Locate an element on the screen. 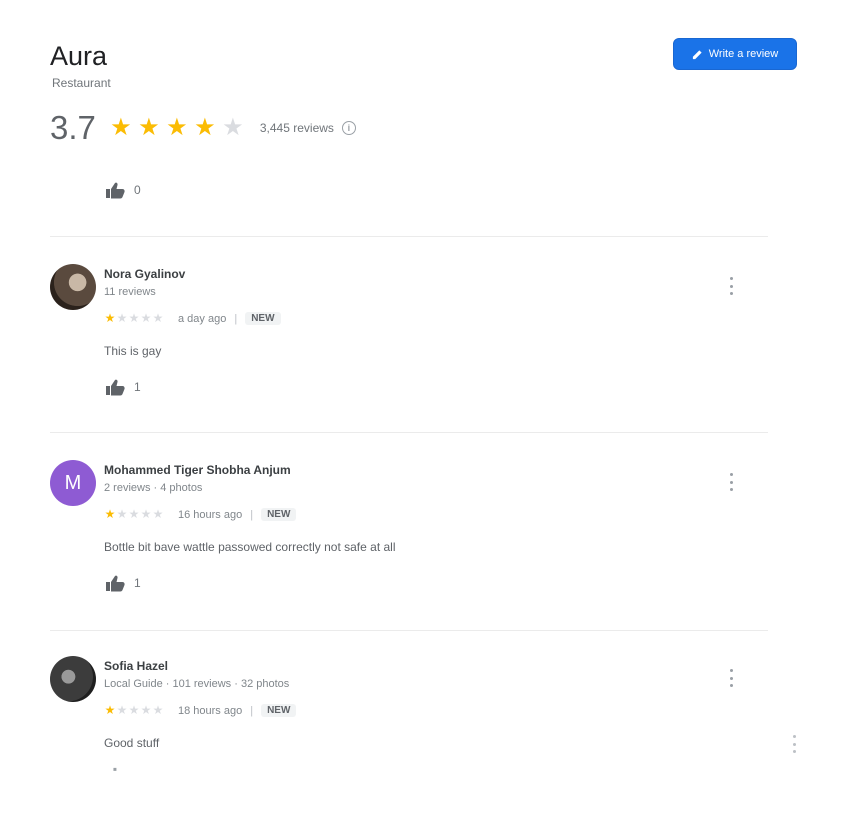  review-time: 16 hours ago is located at coordinates (210, 514).